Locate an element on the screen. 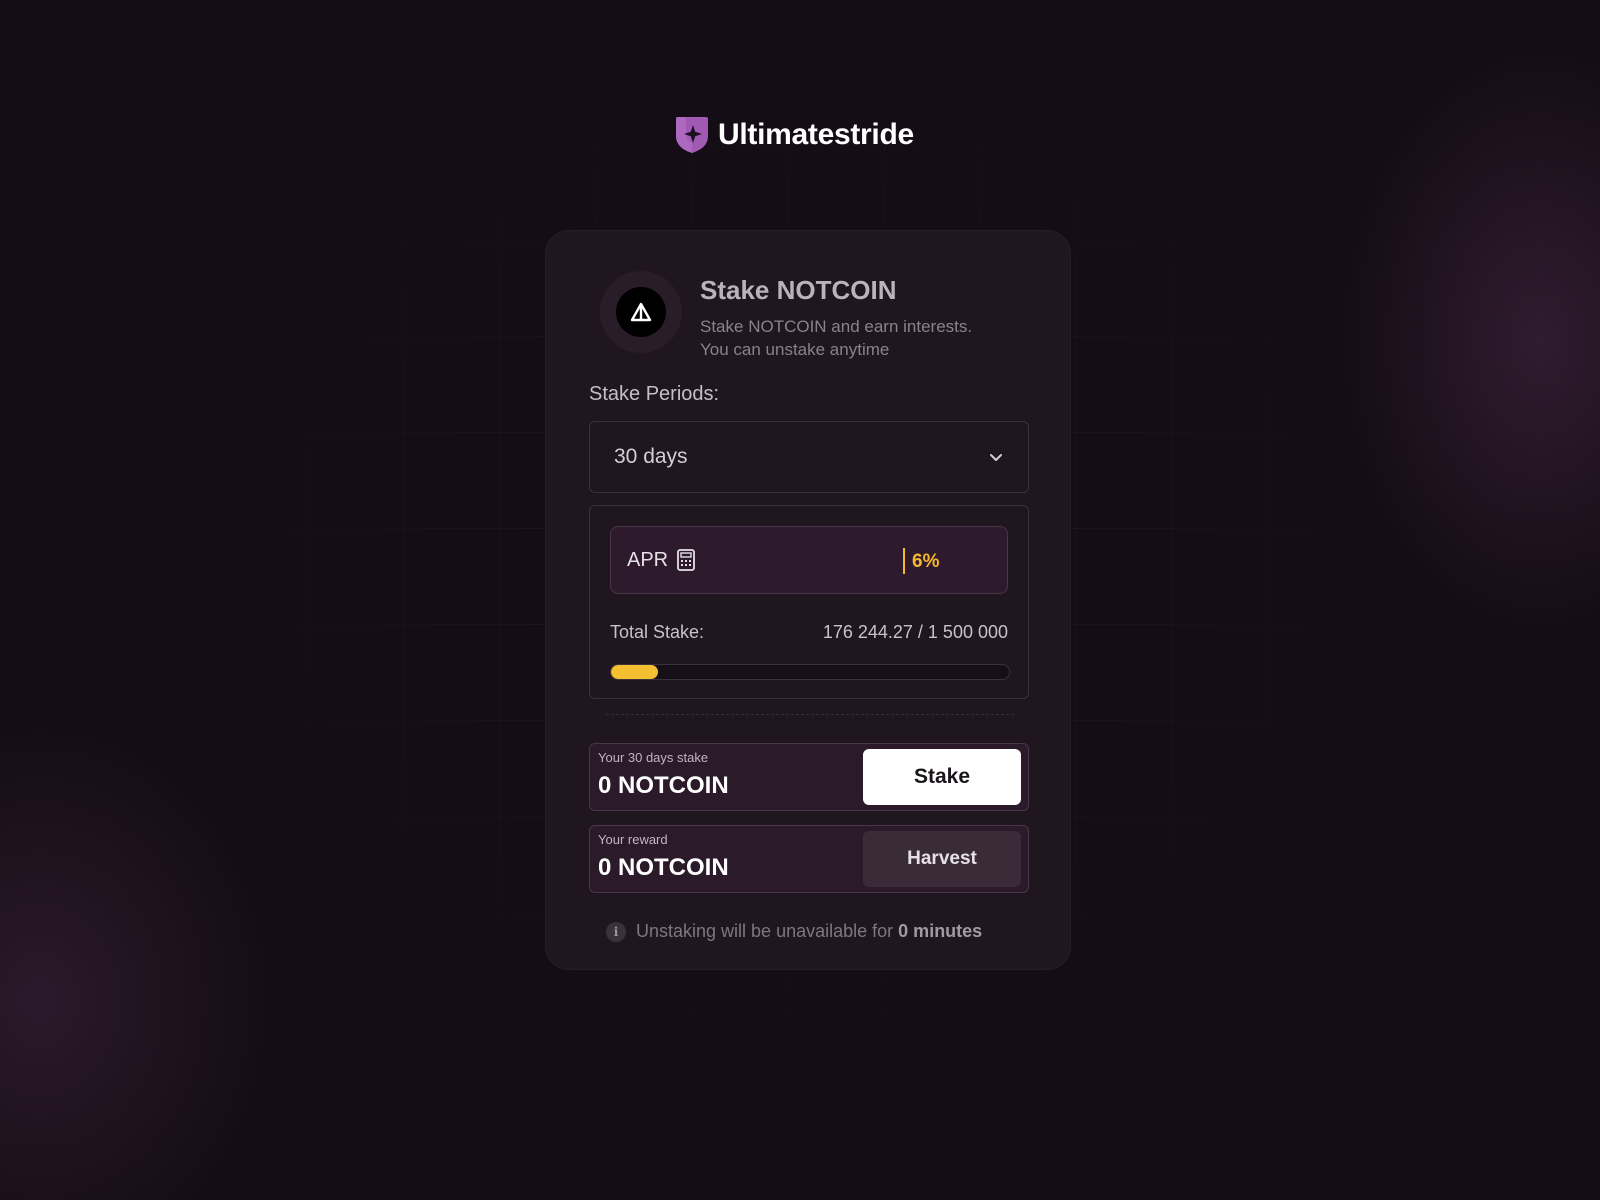 This screenshot has width=1600, height=1200. total-stake-label: Total Stake: is located at coordinates (657, 632).